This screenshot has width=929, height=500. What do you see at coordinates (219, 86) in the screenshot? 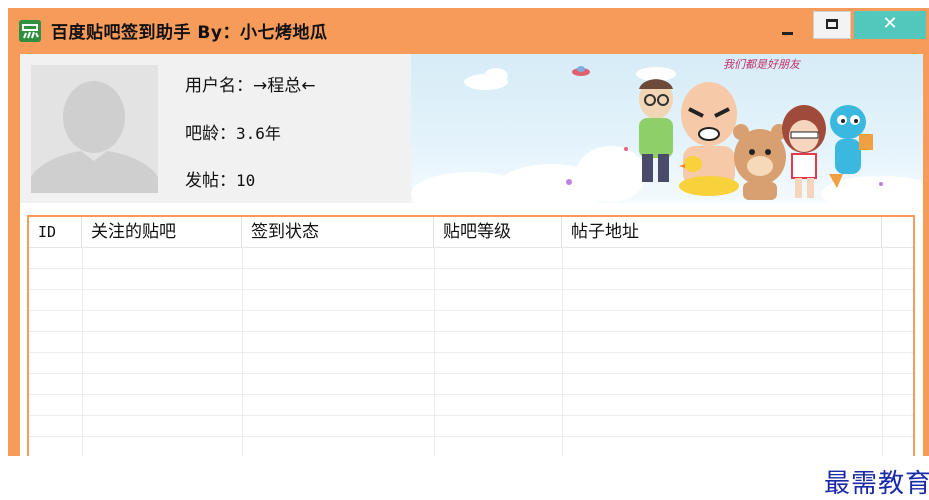
I see `username-label: 用户名：` at bounding box center [219, 86].